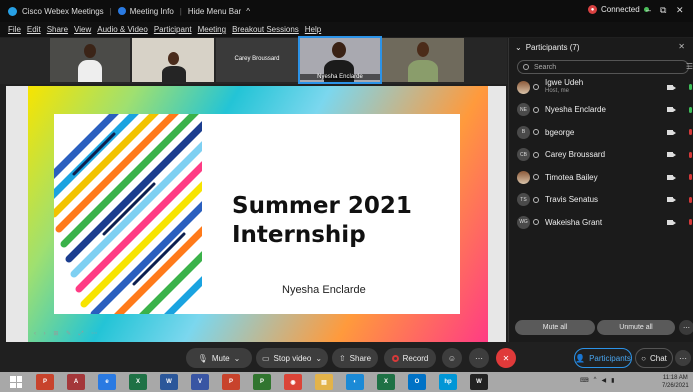 The height and width of the screenshot is (392, 693). What do you see at coordinates (67, 334) in the screenshot?
I see `slide-navigation-toolbar: ‹ › ⊞ ✎ ⤢ ⋯` at bounding box center [67, 334].